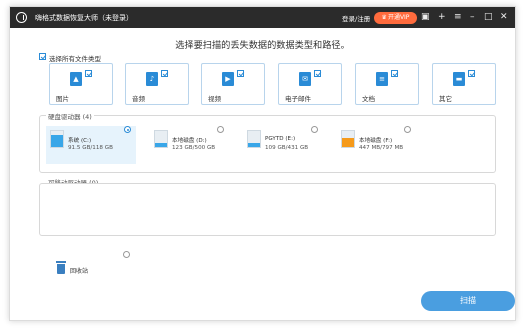 The width and height of the screenshot is (525, 329). What do you see at coordinates (472, 17) in the screenshot?
I see `minimize-icon: –` at bounding box center [472, 17].